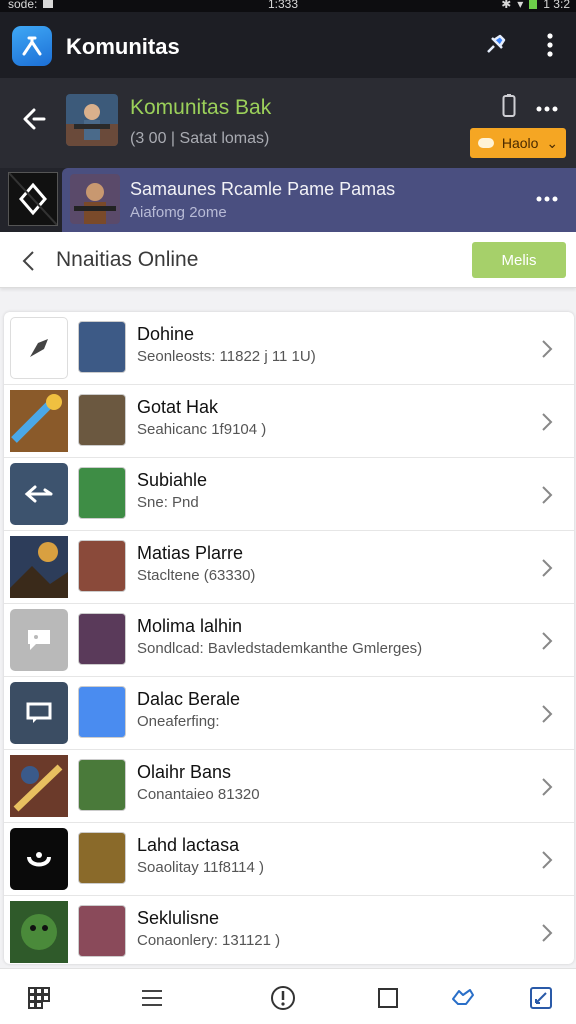 The image size is (576, 1024). I want to click on chevron-left-icon, so click(29, 263).